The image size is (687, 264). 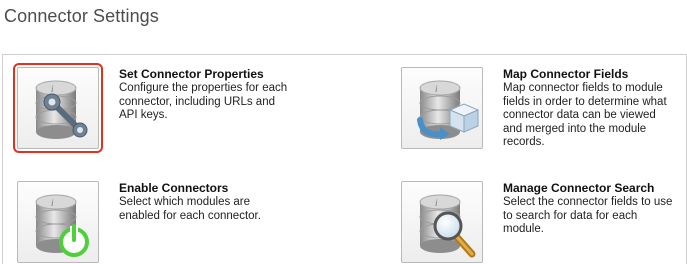 What do you see at coordinates (81, 16) in the screenshot?
I see `page-title: Connector Settings` at bounding box center [81, 16].